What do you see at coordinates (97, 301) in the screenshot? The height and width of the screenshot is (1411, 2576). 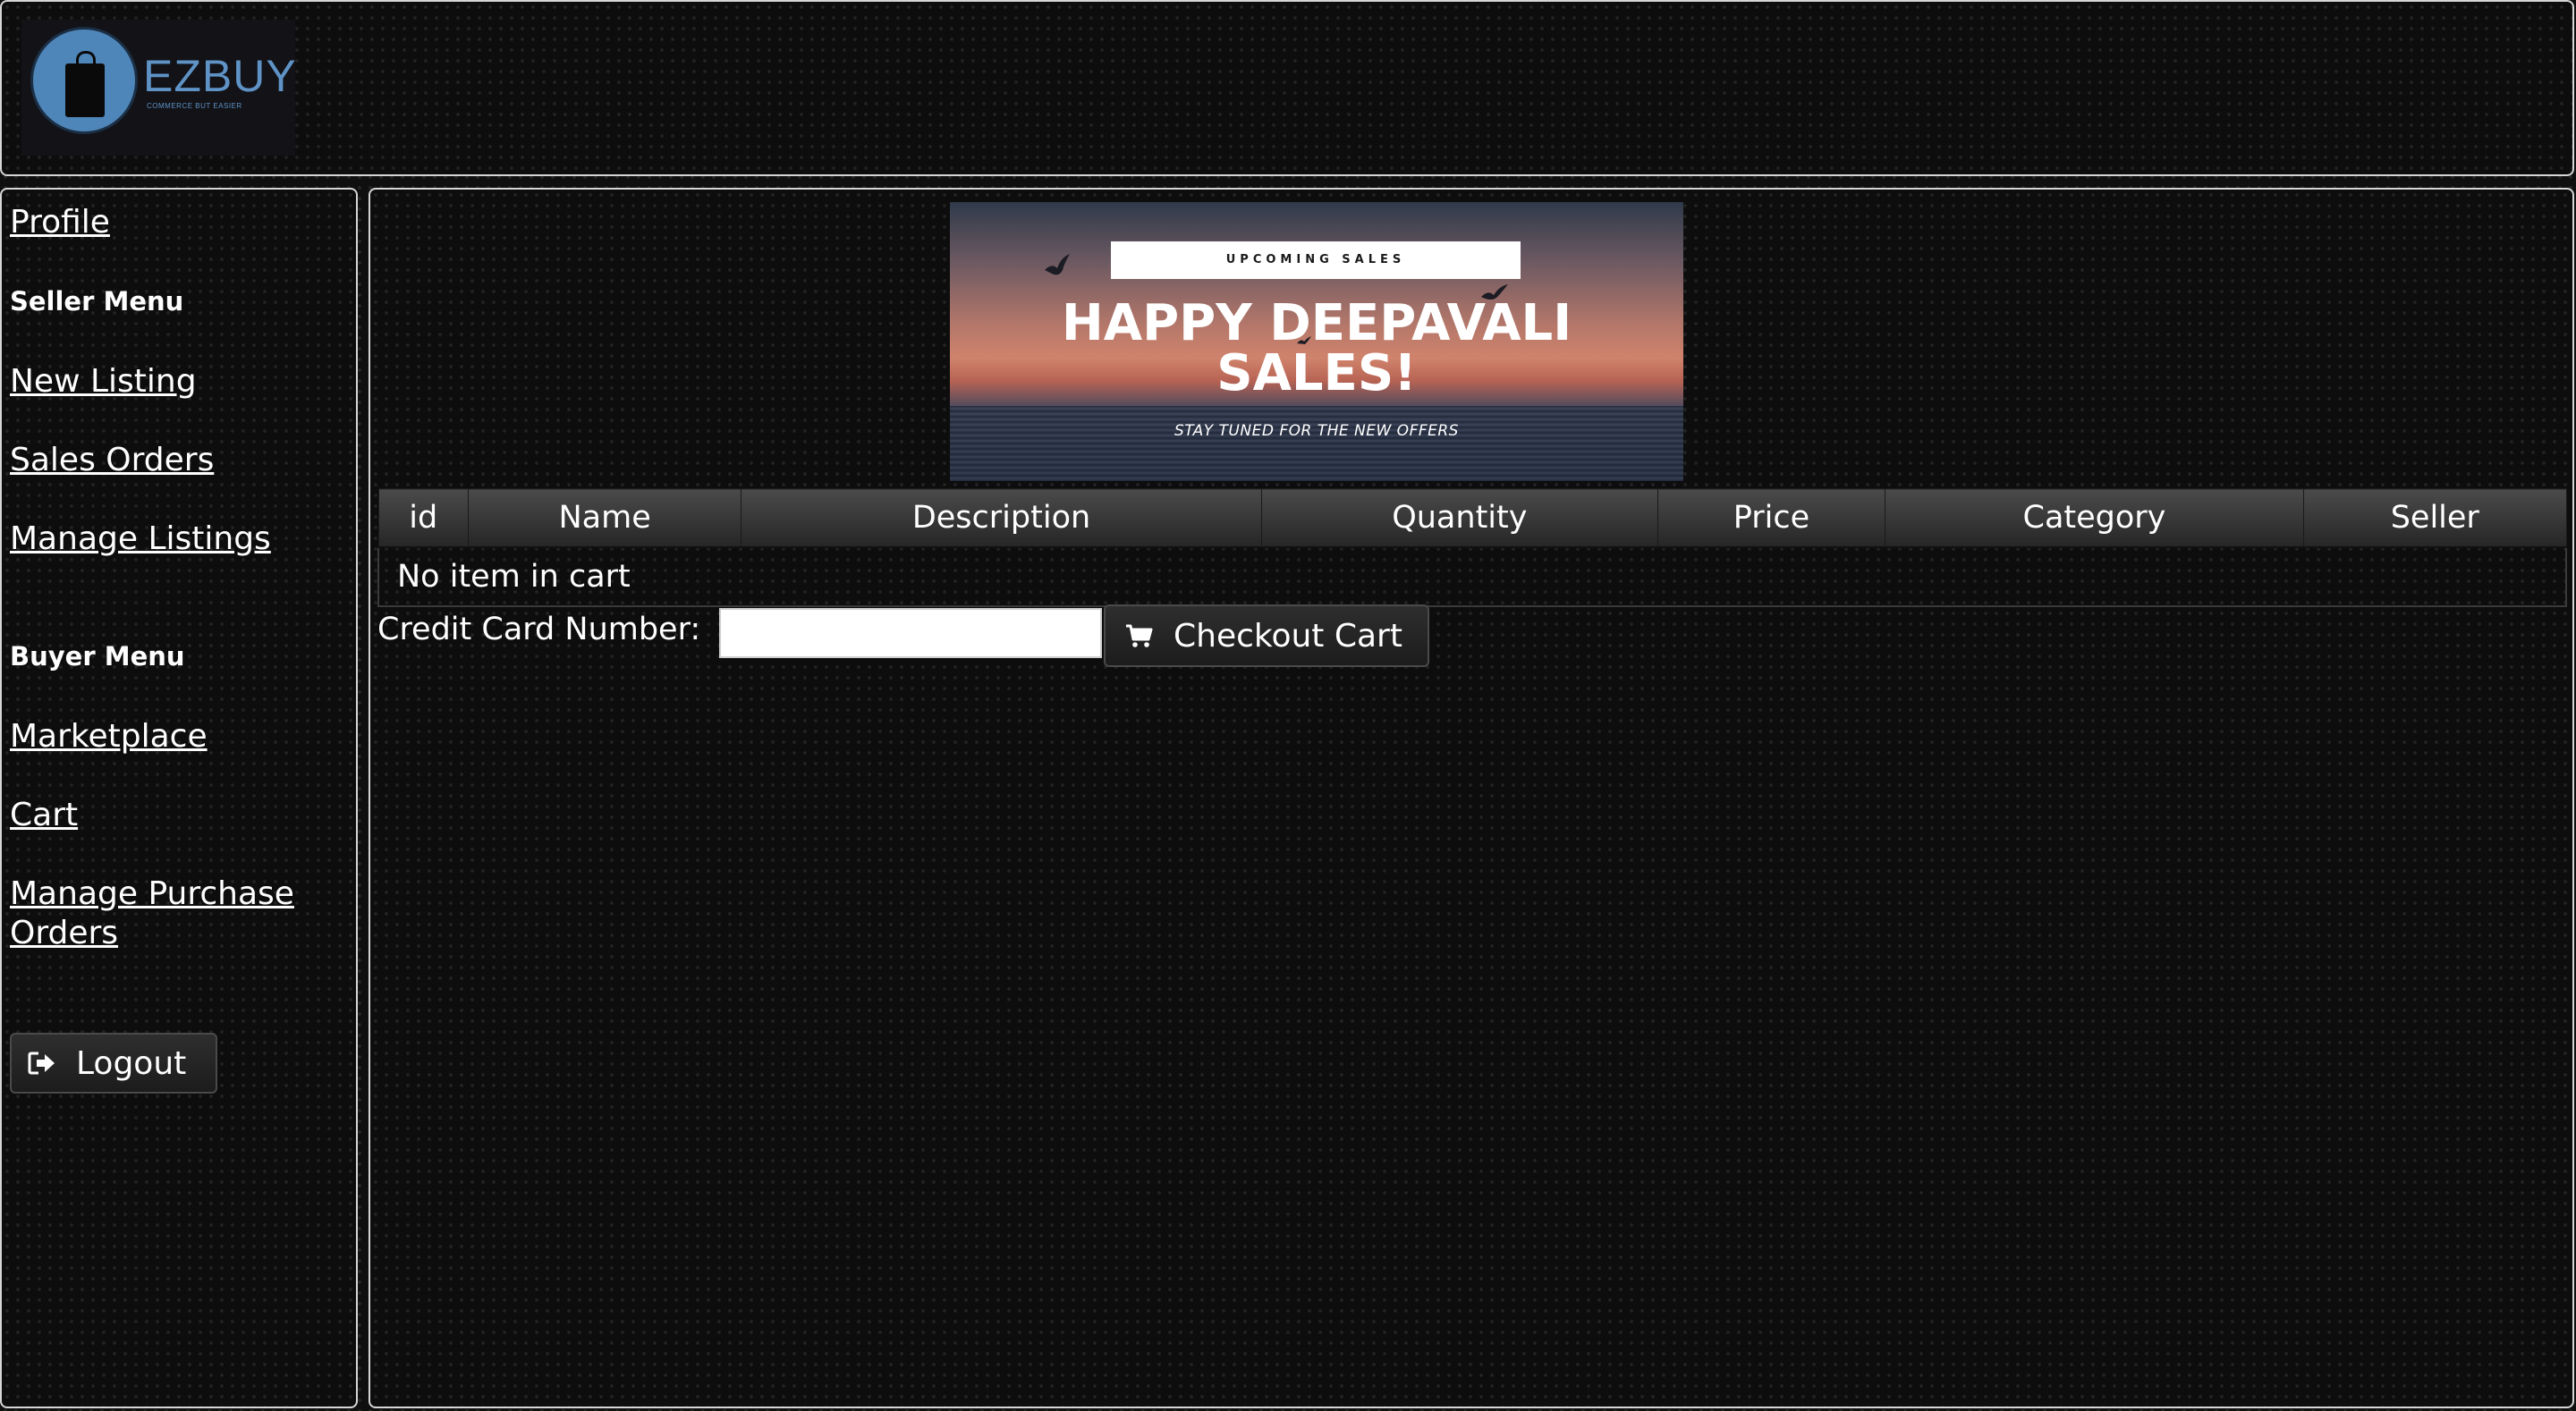 I see `seller-menu-heading: Seller Menu` at bounding box center [97, 301].